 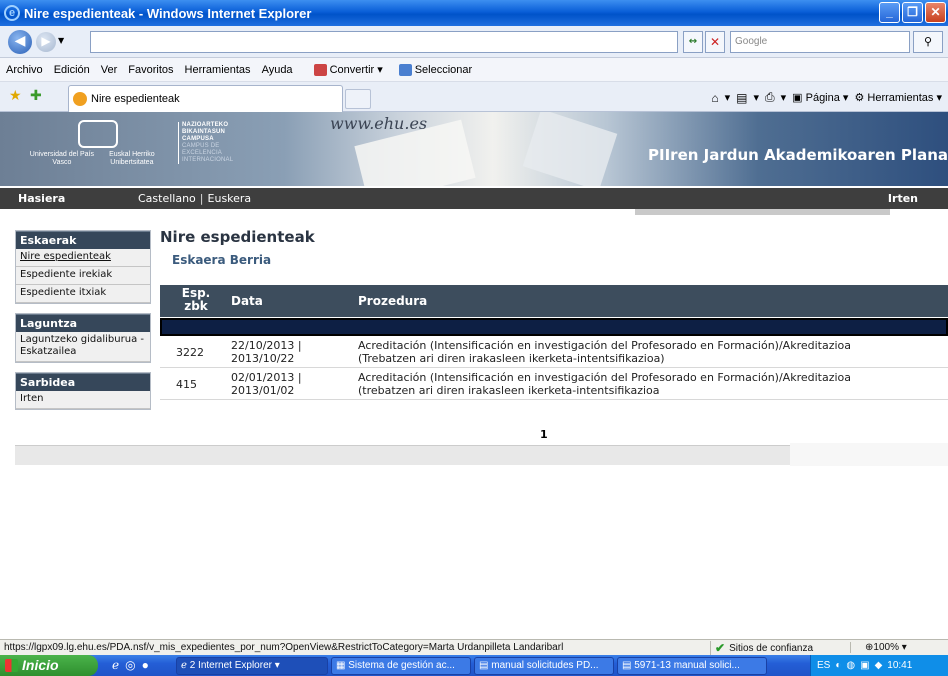 I want to click on page-menu-label: Página, so click(x=822, y=98).